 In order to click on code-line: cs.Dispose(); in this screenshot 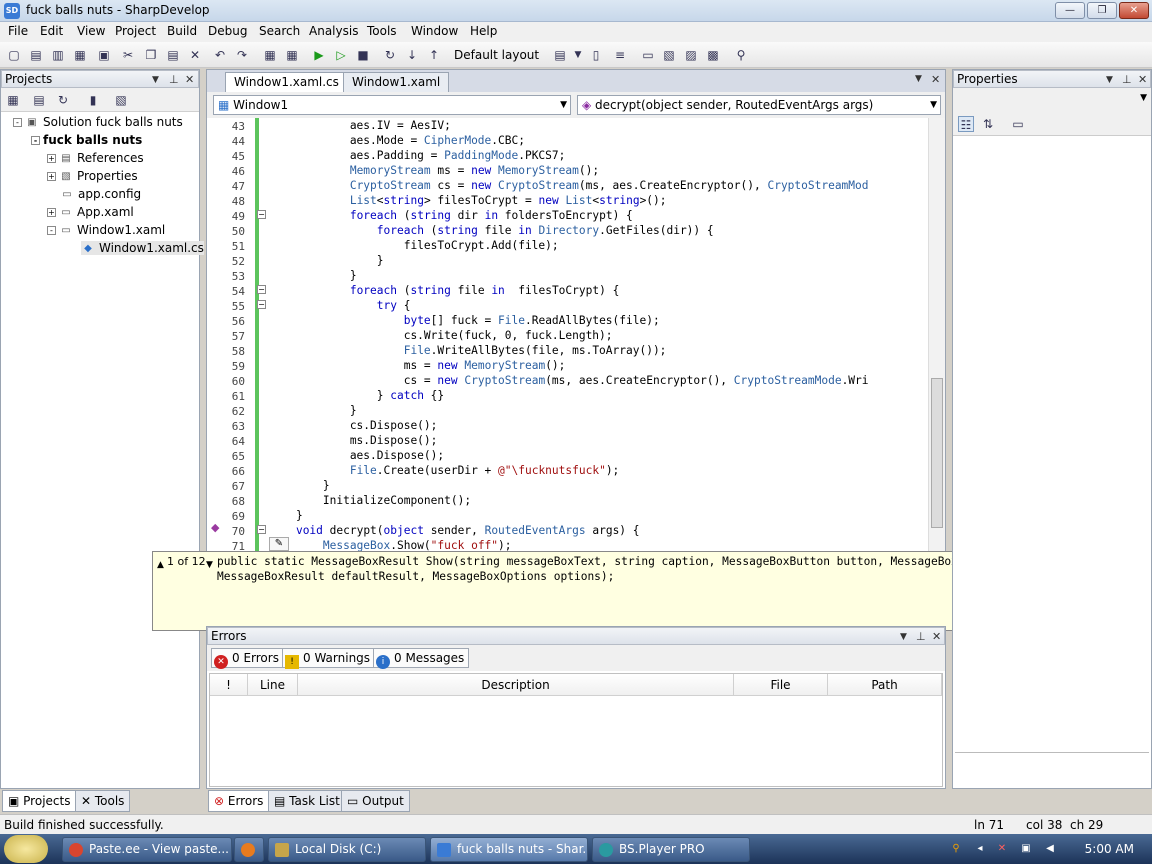, I will do `click(353, 425)`.